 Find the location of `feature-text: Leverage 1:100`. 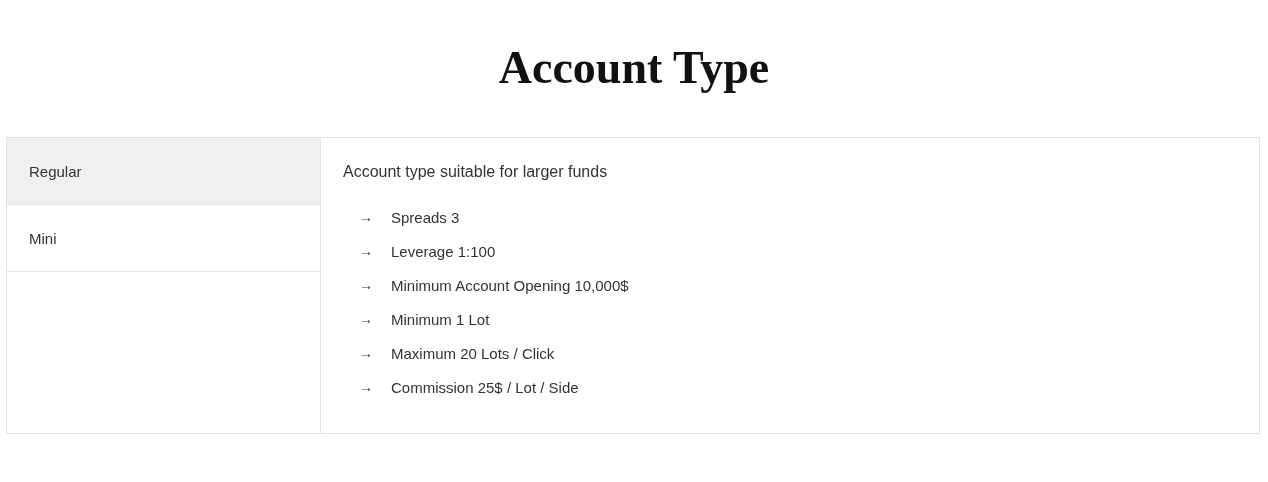

feature-text: Leverage 1:100 is located at coordinates (443, 251).